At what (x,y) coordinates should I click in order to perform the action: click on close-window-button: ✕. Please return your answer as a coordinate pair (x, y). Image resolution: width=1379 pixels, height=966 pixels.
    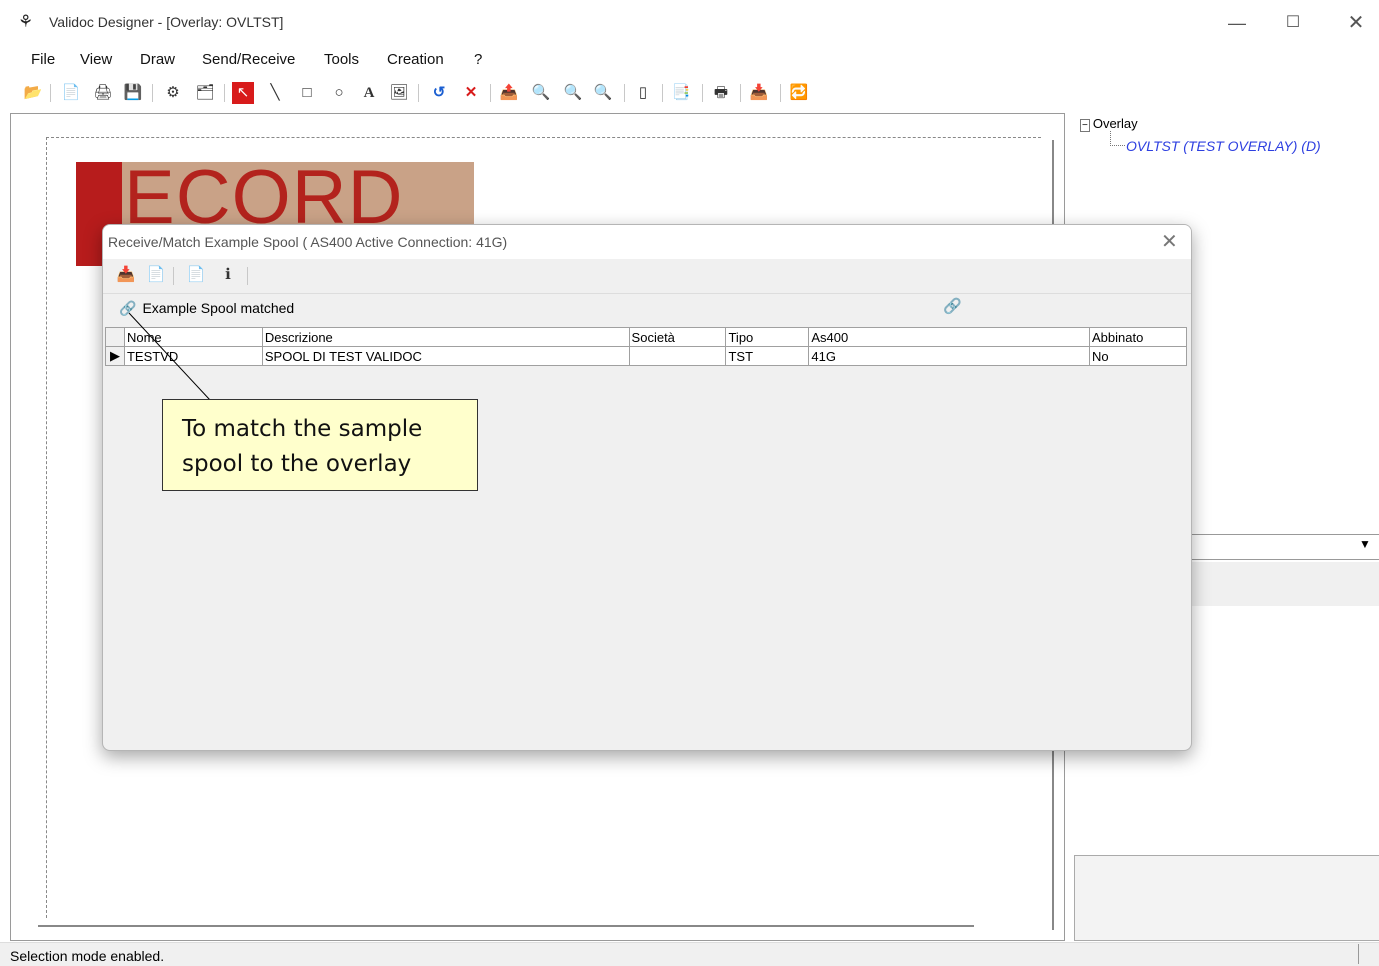
    Looking at the image, I should click on (1356, 23).